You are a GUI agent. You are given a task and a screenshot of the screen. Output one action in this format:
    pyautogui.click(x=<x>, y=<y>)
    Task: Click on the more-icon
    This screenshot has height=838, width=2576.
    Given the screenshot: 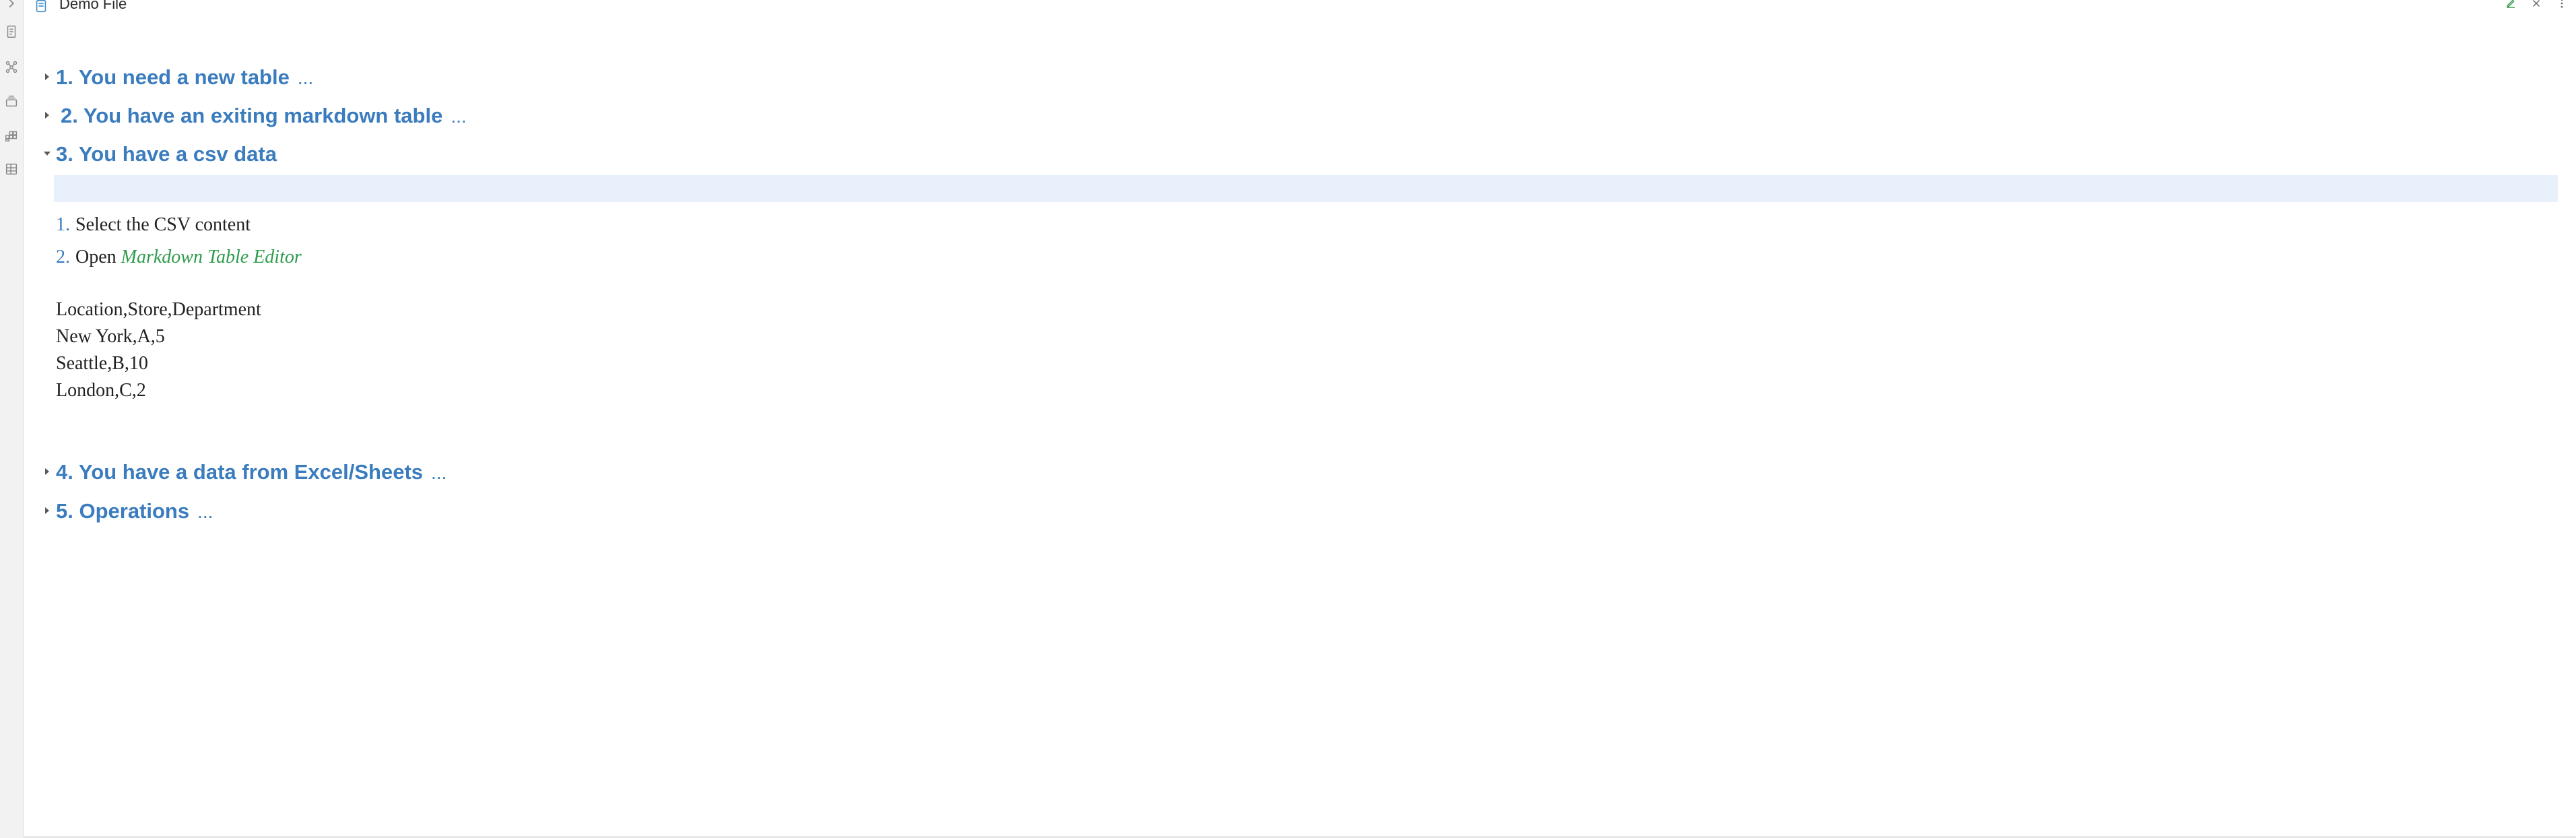 What is the action you would take?
    pyautogui.click(x=2561, y=5)
    